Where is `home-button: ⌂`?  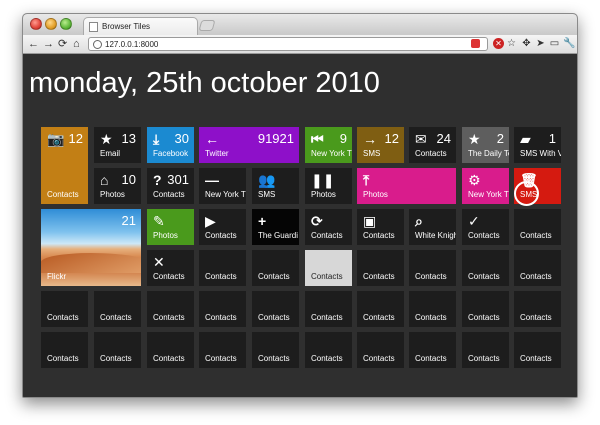
home-button: ⌂ is located at coordinates (76, 44).